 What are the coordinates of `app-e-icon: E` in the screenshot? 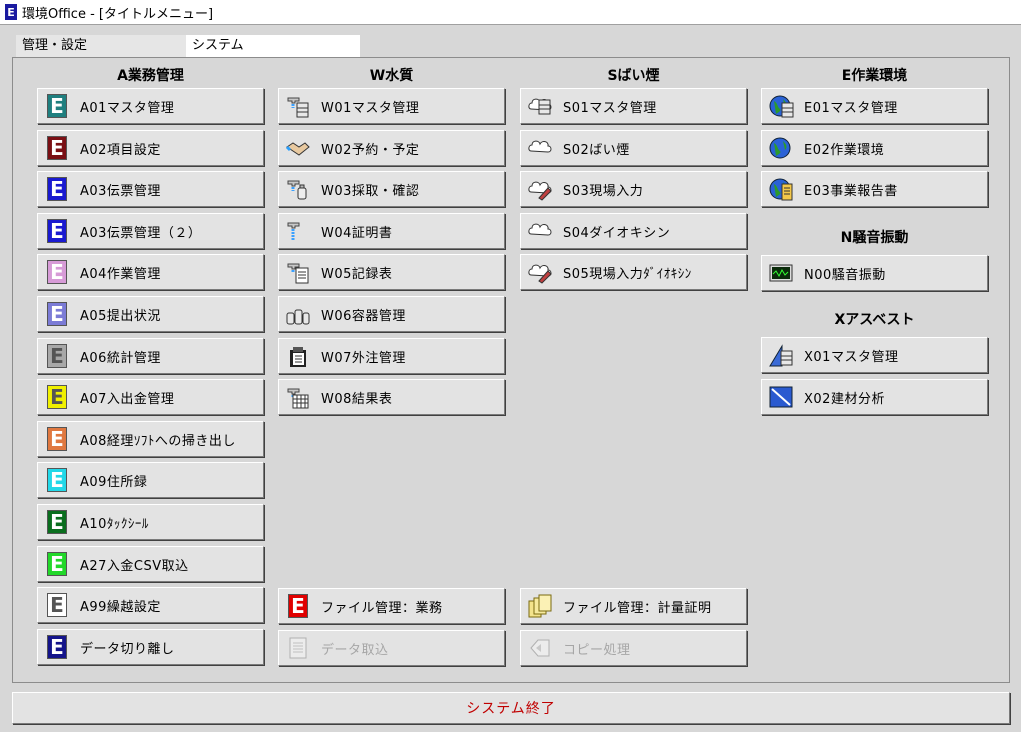 It's located at (11, 12).